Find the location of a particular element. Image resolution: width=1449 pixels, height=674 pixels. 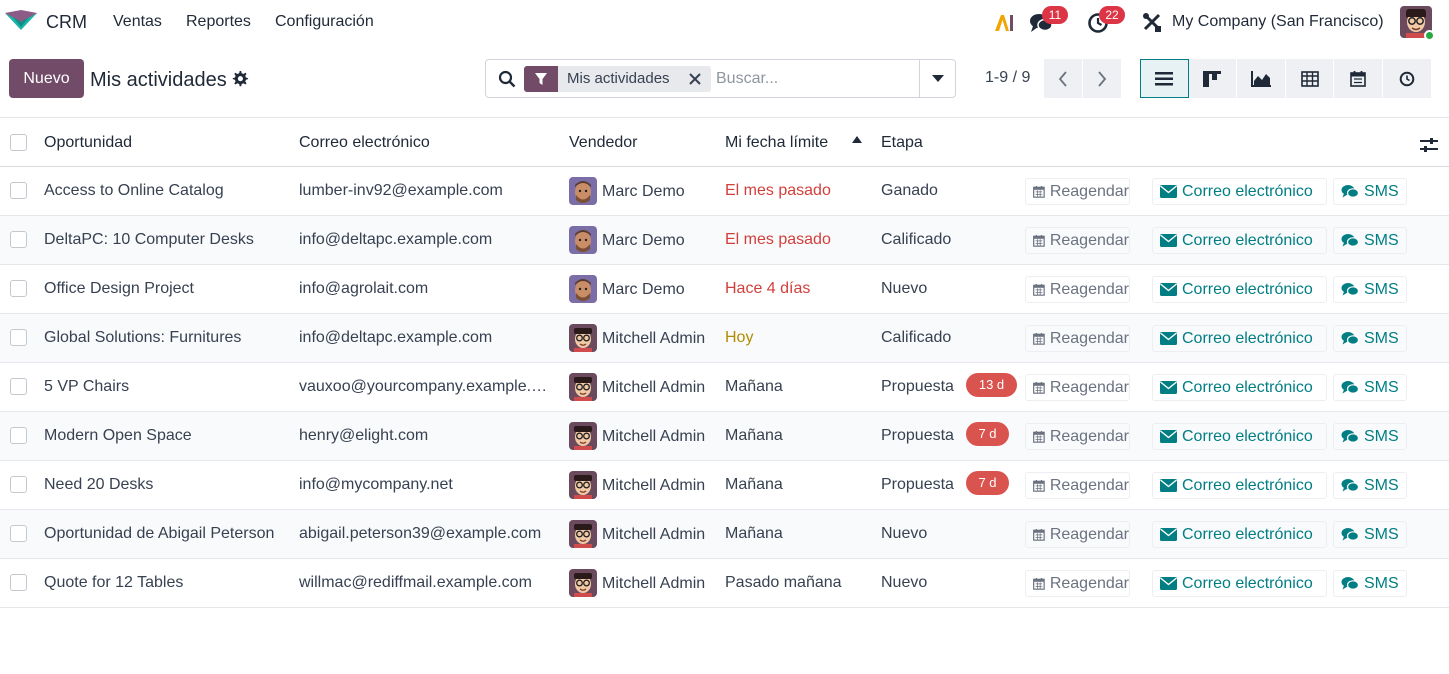

menu-configuracion: Configuración is located at coordinates (324, 22).